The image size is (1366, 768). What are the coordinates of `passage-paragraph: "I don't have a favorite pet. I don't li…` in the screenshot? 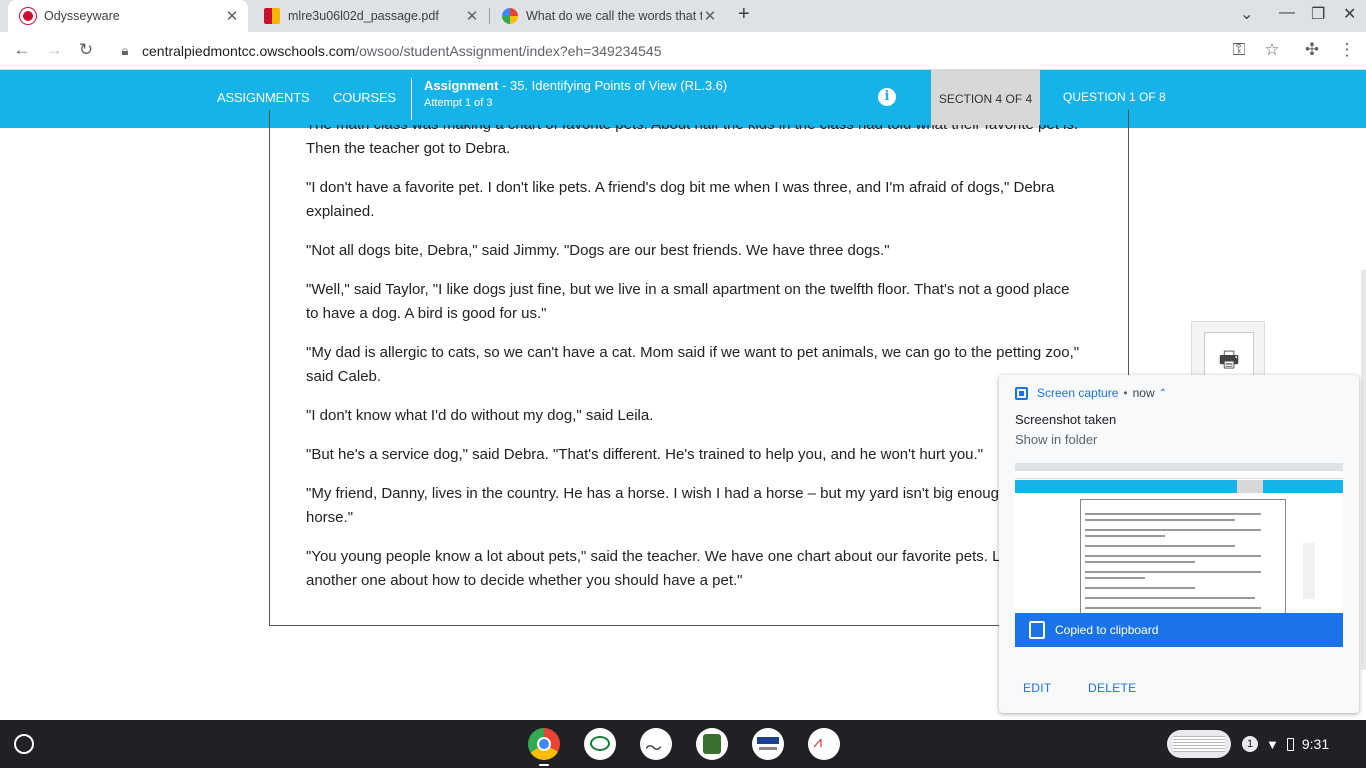 It's located at (680, 199).